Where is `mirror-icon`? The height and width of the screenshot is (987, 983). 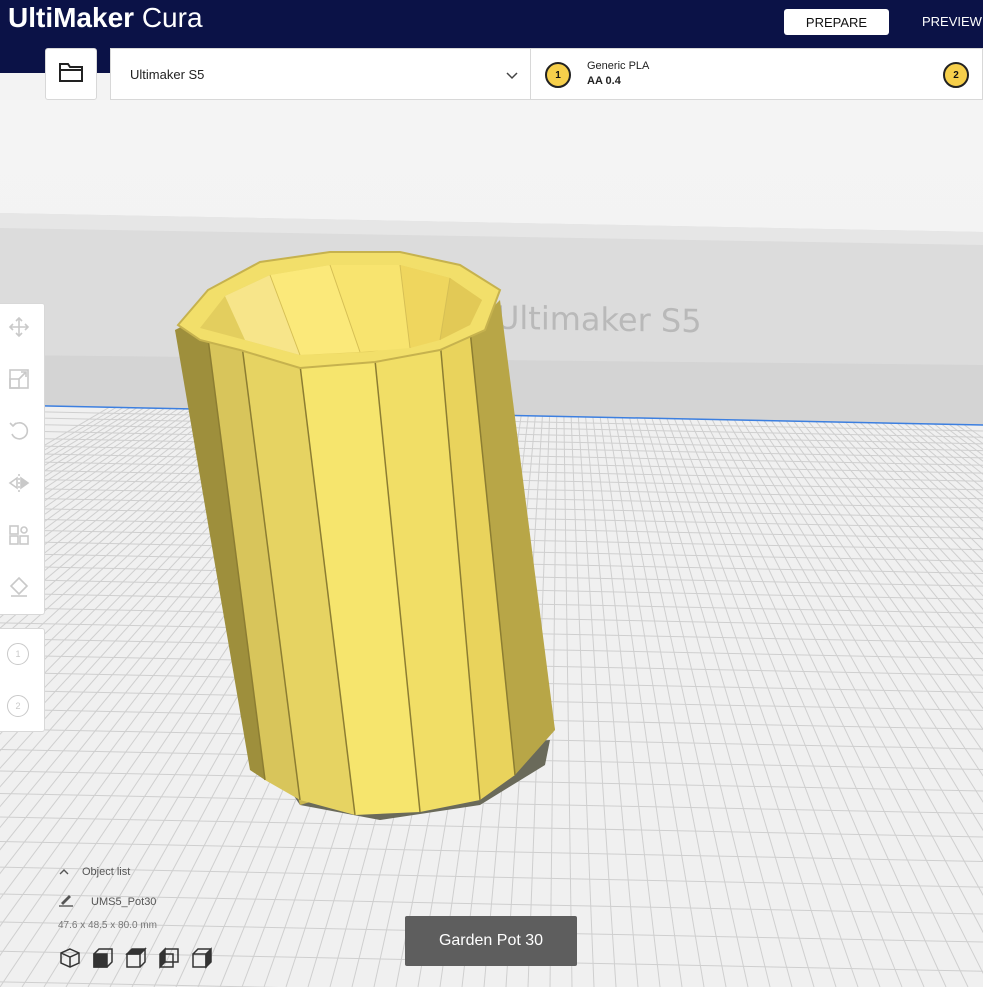 mirror-icon is located at coordinates (19, 485).